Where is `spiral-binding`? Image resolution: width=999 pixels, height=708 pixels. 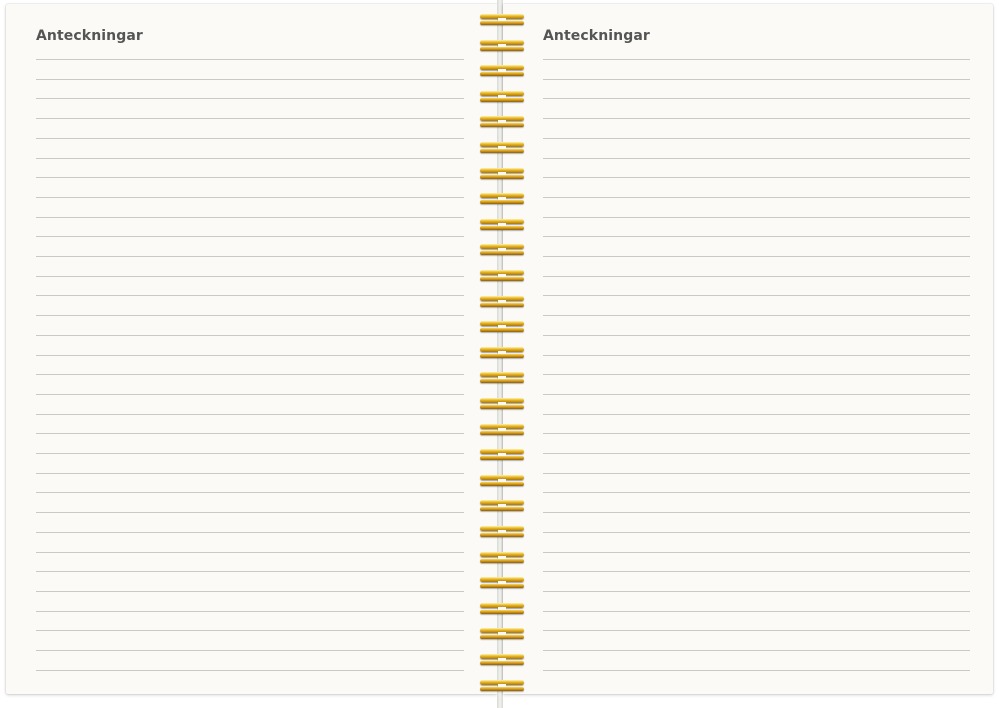
spiral-binding is located at coordinates (502, 354).